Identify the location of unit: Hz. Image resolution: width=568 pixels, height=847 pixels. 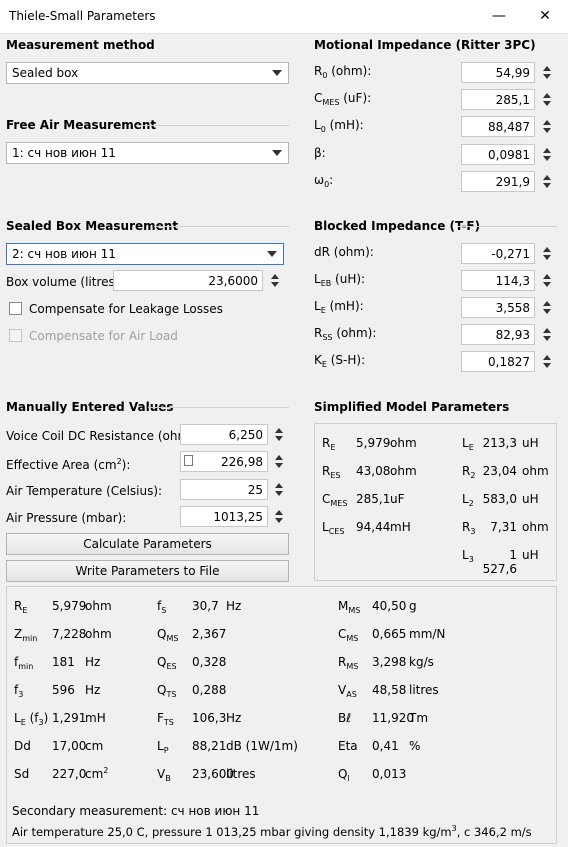
(234, 606).